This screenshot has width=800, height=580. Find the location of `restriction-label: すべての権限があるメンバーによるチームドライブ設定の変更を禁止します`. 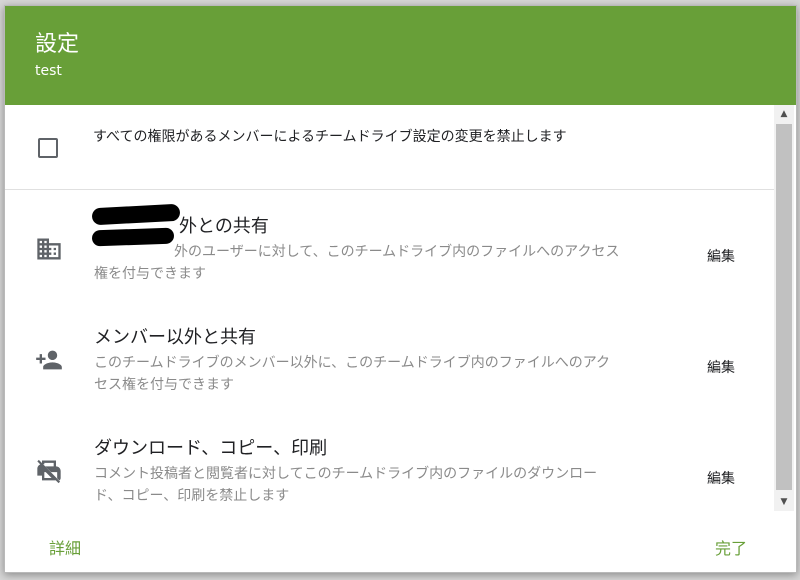

restriction-label: すべての権限があるメンバーによるチームドライブ設定の変更を禁止します is located at coordinates (330, 137).